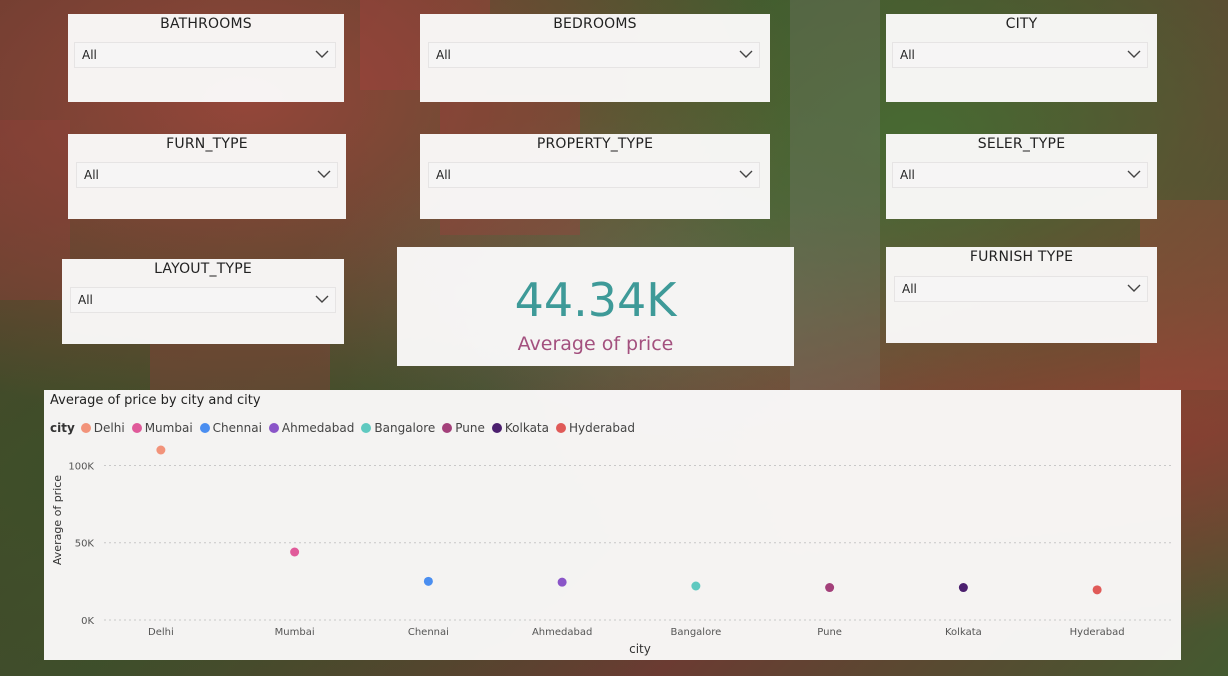 The image size is (1228, 676). Describe the element at coordinates (205, 55) in the screenshot. I see `bathrooms-dropdown: All` at that location.